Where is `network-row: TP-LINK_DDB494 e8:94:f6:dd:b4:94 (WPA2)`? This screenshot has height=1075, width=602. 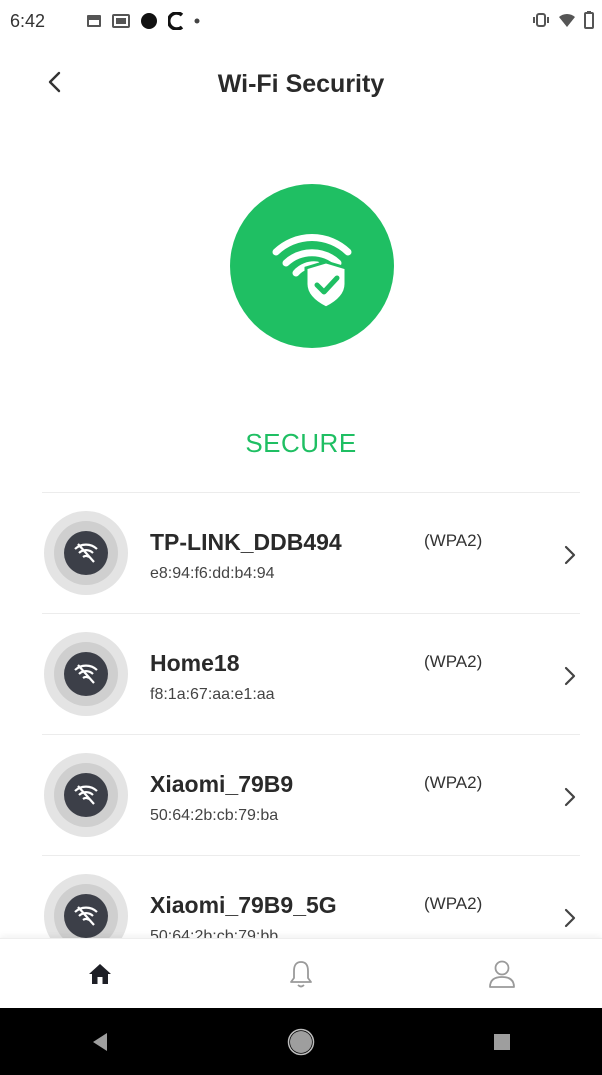 network-row: TP-LINK_DDB494 e8:94:f6:dd:b4:94 (WPA2) is located at coordinates (311, 552).